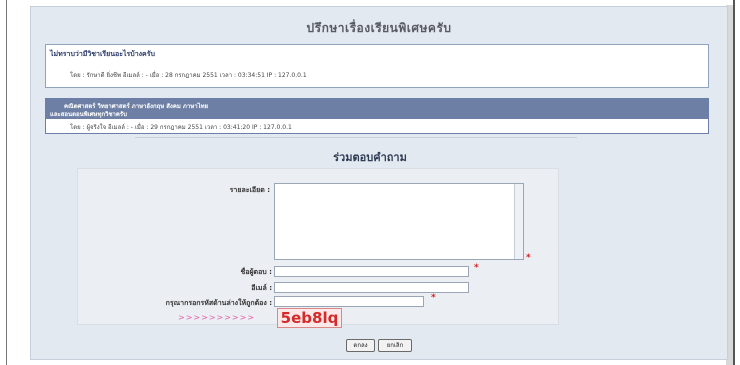  Describe the element at coordinates (309, 318) in the screenshot. I see `captcha-image: 5eb8lq` at that location.